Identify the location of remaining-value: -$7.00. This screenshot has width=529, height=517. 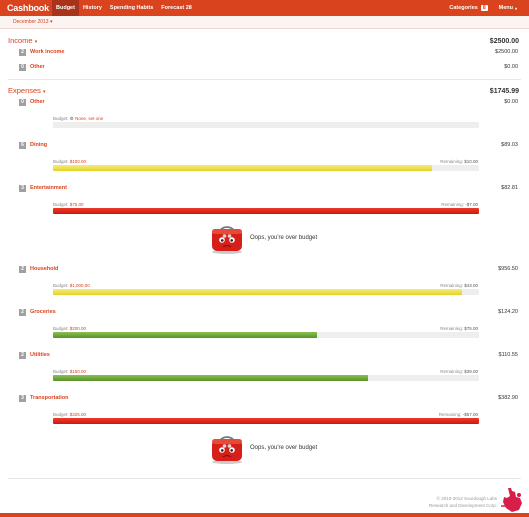
(471, 204).